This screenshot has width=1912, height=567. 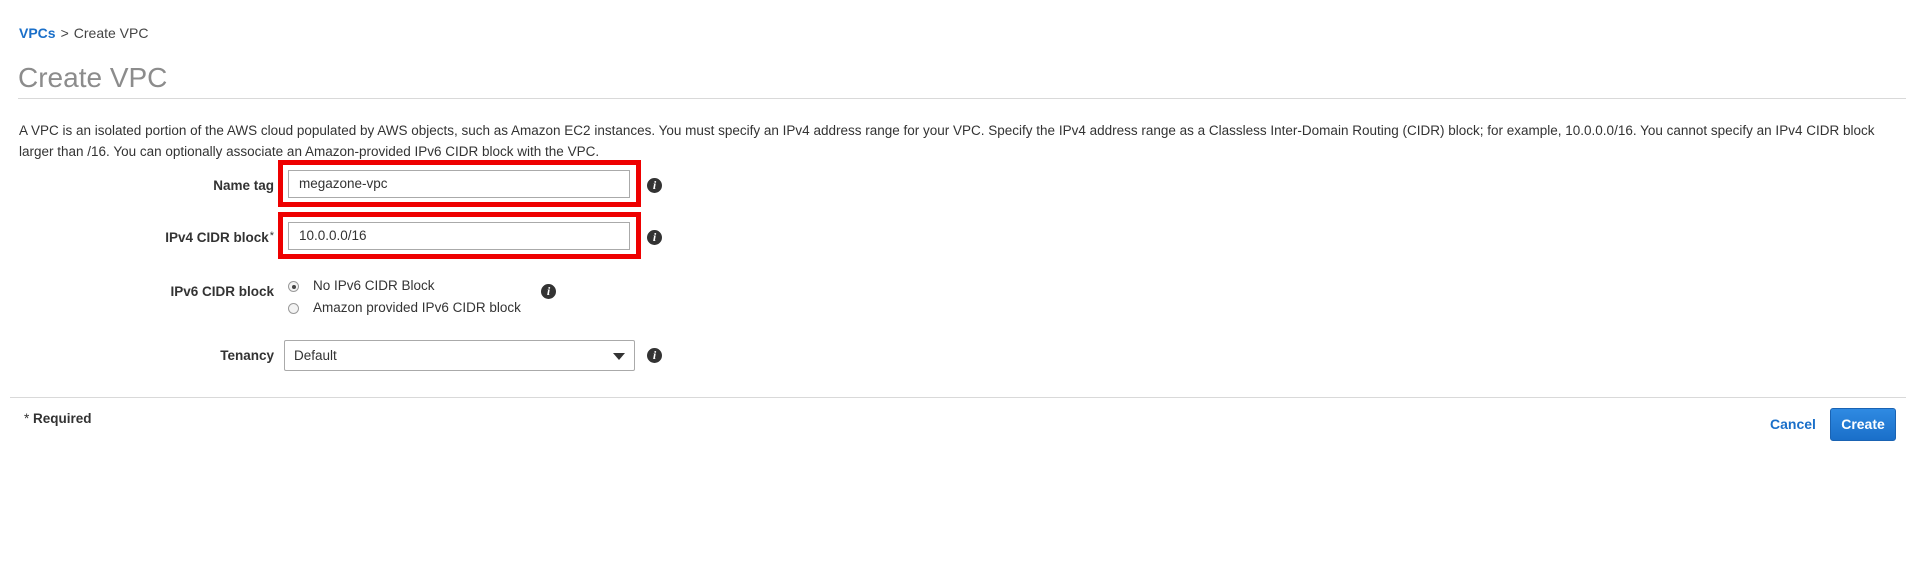 What do you see at coordinates (293, 308) in the screenshot?
I see `radio-button` at bounding box center [293, 308].